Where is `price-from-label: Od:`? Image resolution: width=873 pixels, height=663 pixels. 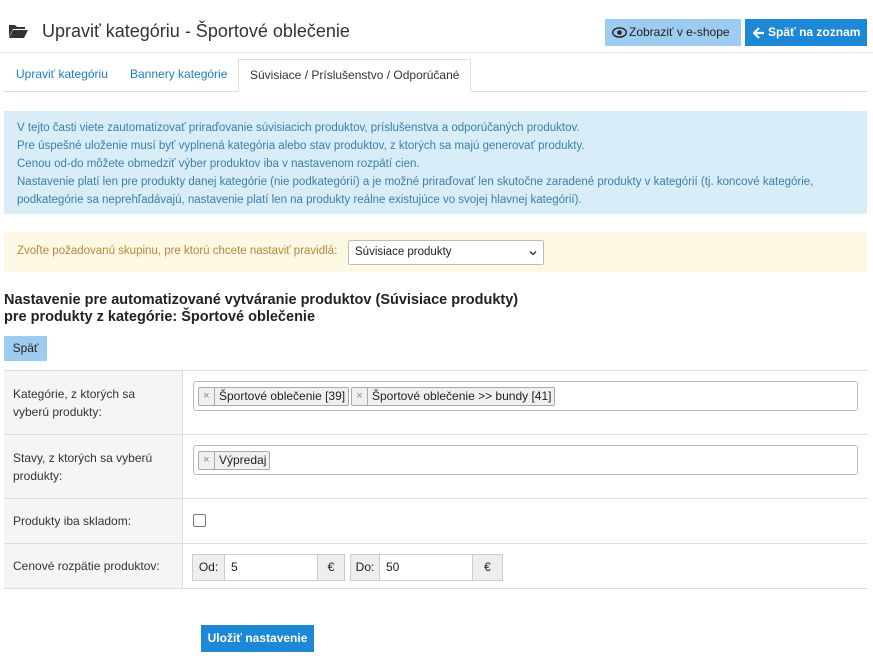
price-from-label: Od: is located at coordinates (208, 567).